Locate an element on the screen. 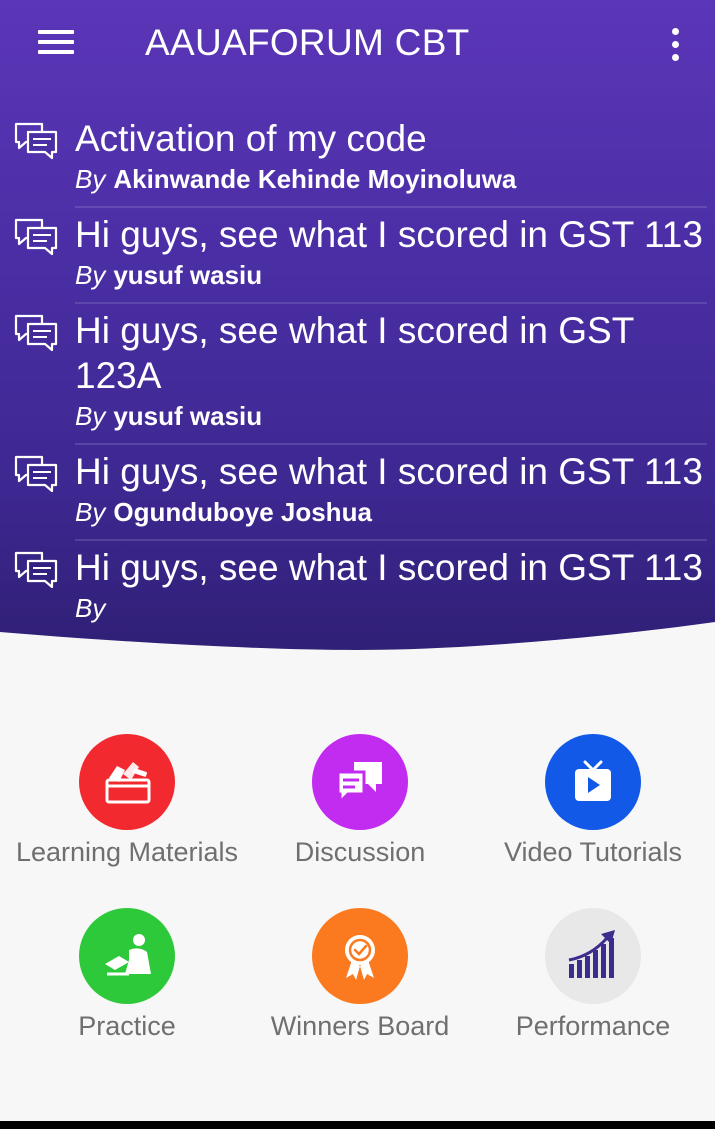  app-title: AAUAFORUM CBT is located at coordinates (307, 42).